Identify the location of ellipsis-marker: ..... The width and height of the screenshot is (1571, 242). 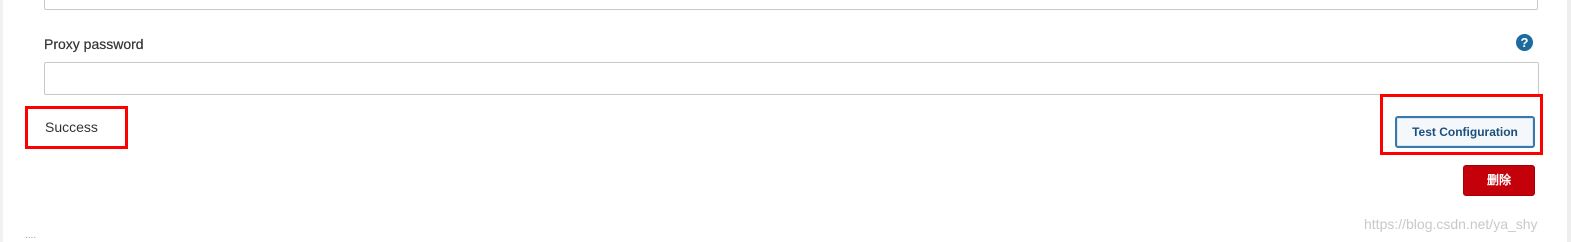
(31, 235).